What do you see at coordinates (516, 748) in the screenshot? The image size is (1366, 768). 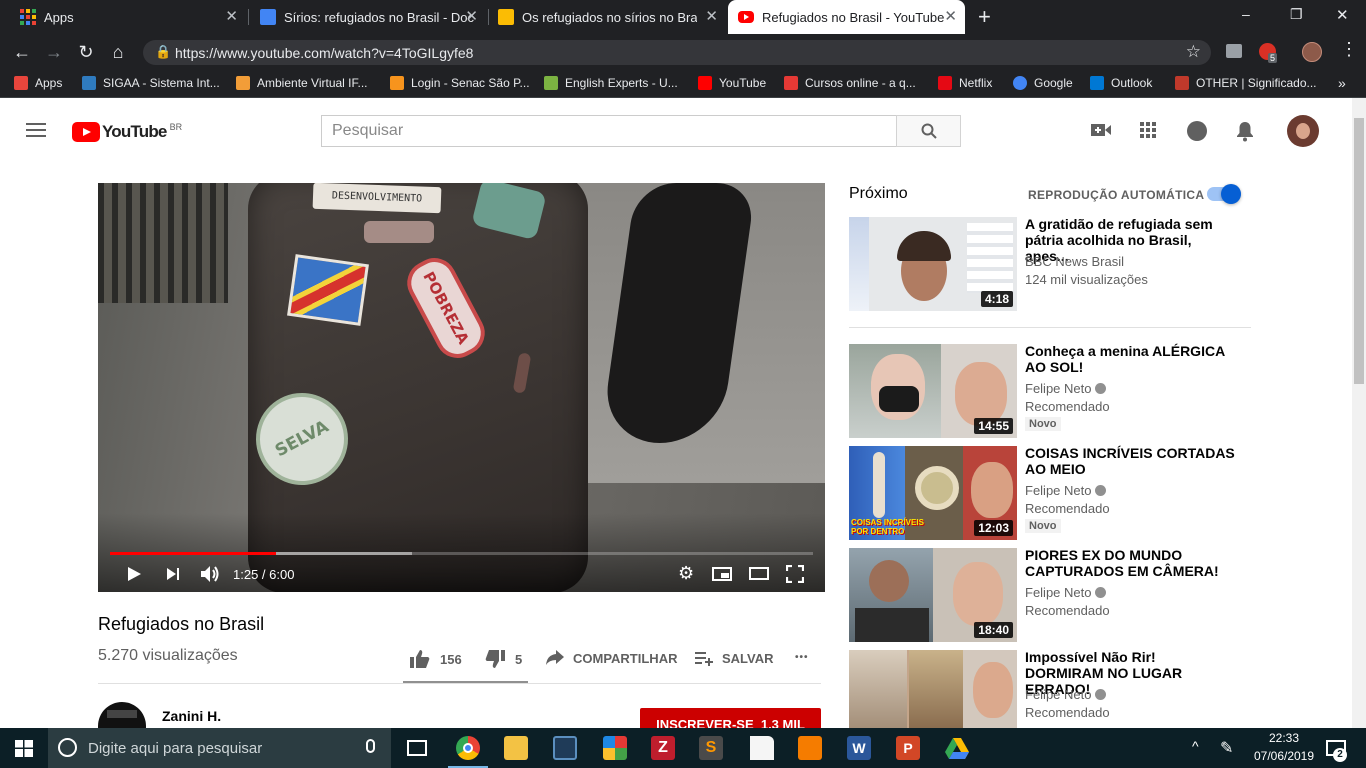 I see `file-explorer-icon` at bounding box center [516, 748].